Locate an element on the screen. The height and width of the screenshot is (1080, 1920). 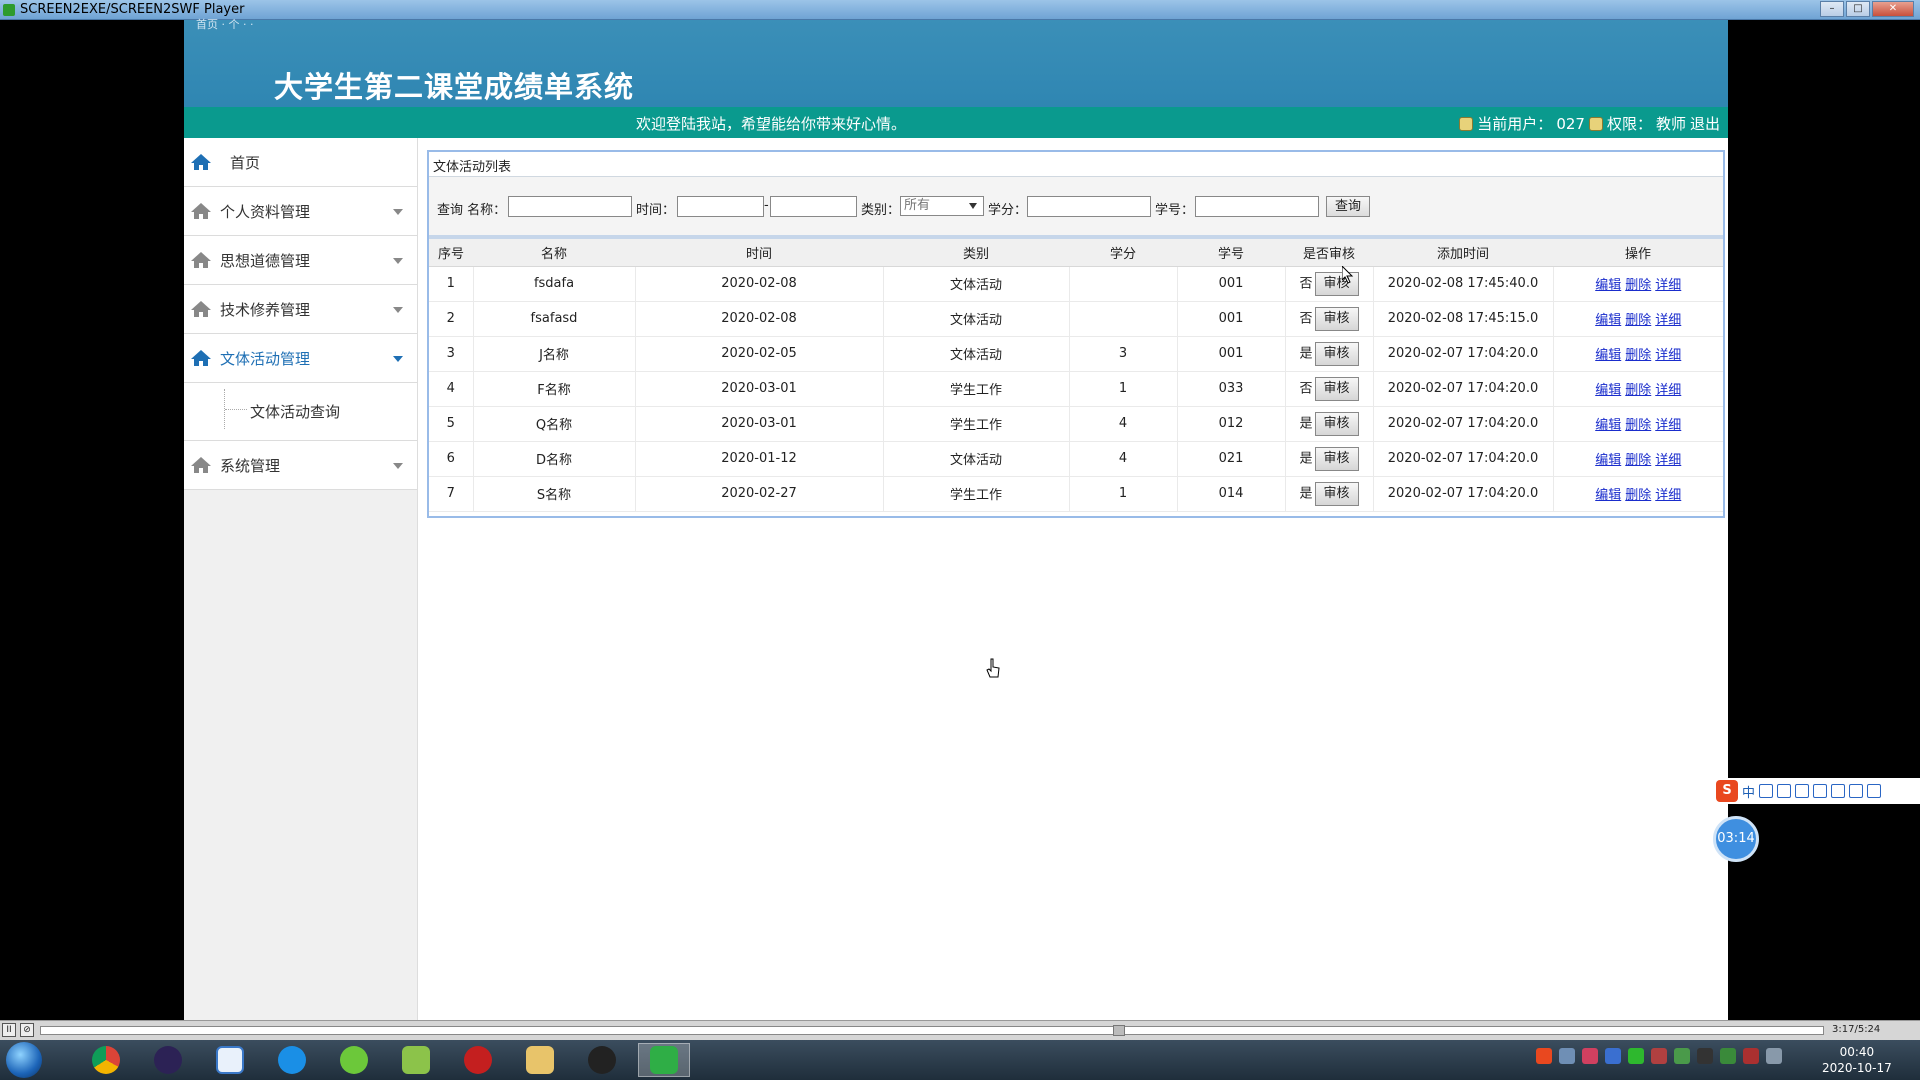
keyboard-icon is located at coordinates (1820, 791).